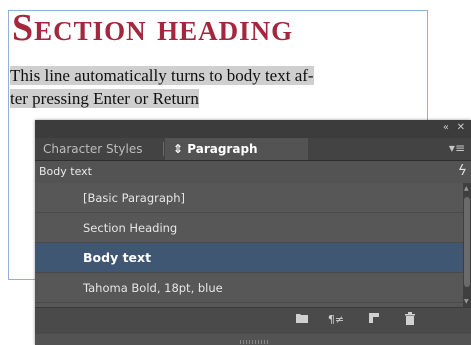 Image resolution: width=471 pixels, height=345 pixels. Describe the element at coordinates (336, 320) in the screenshot. I see `clear-overrides-icon: ¶≠` at that location.